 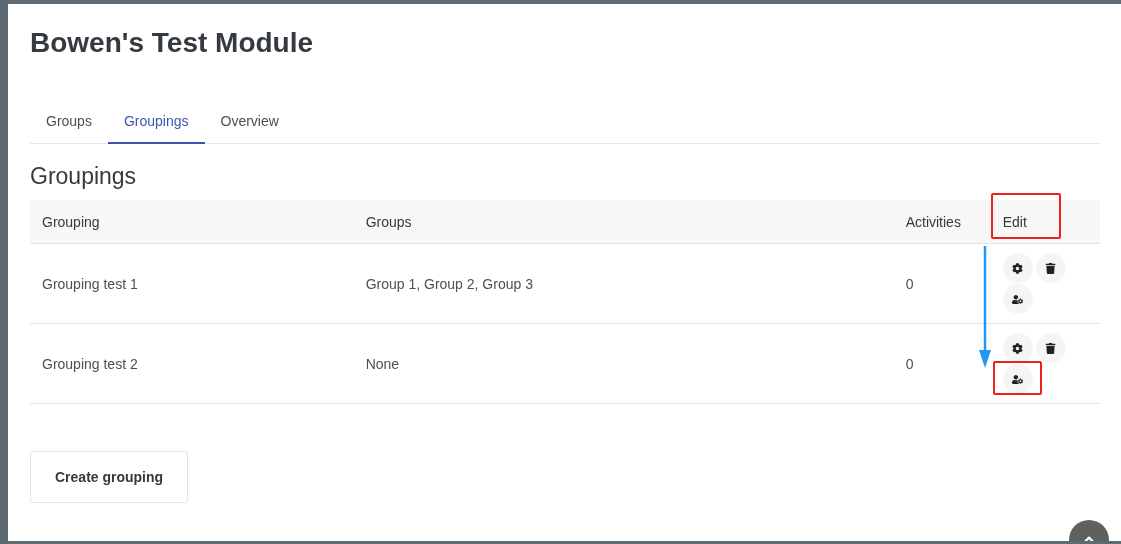 What do you see at coordinates (623, 283) in the screenshot?
I see `table-cell: Group 1, Group 2, Group 3` at bounding box center [623, 283].